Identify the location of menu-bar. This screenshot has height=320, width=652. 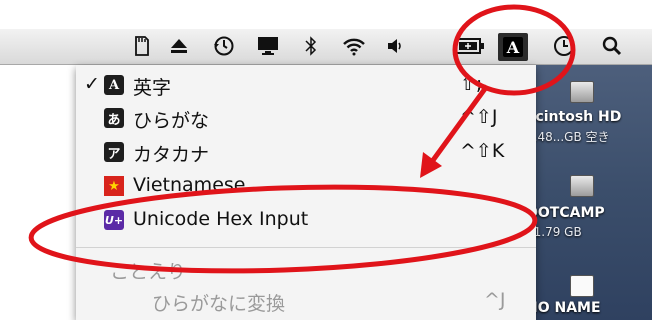
(326, 47).